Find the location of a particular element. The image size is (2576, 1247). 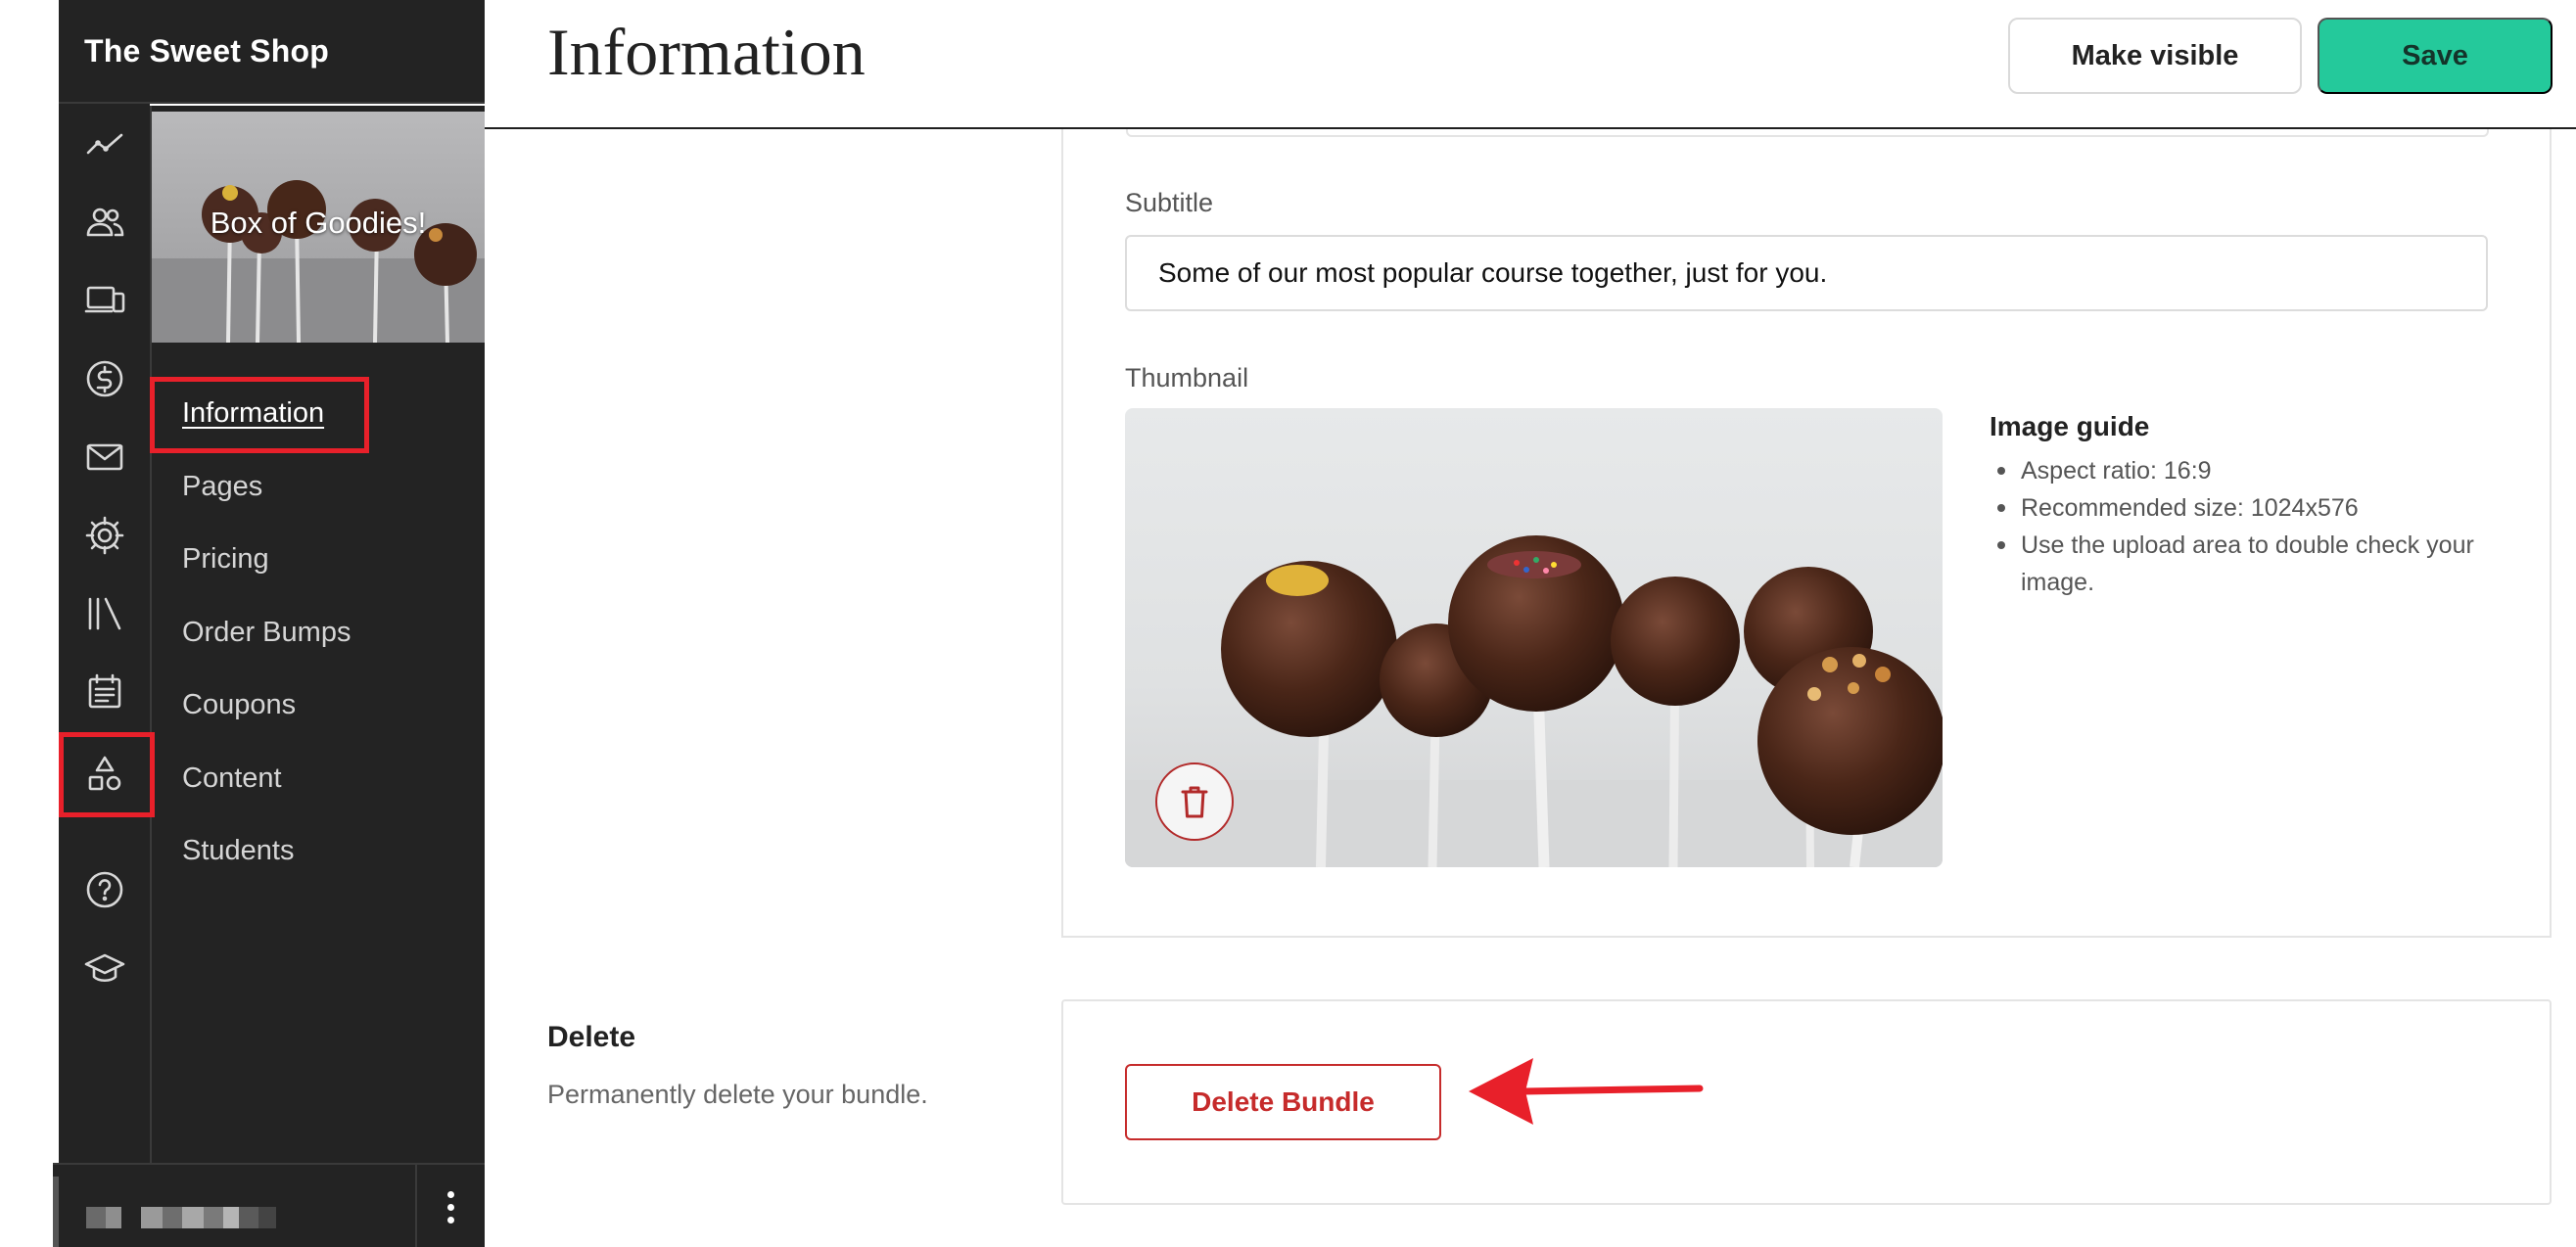

highlight-box-bundles is located at coordinates (107, 775).